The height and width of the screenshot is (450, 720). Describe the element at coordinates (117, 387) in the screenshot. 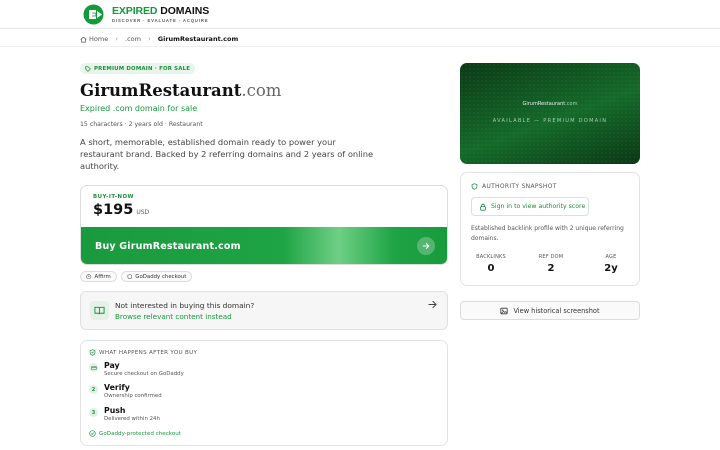

I see `step-title: Verify` at that location.